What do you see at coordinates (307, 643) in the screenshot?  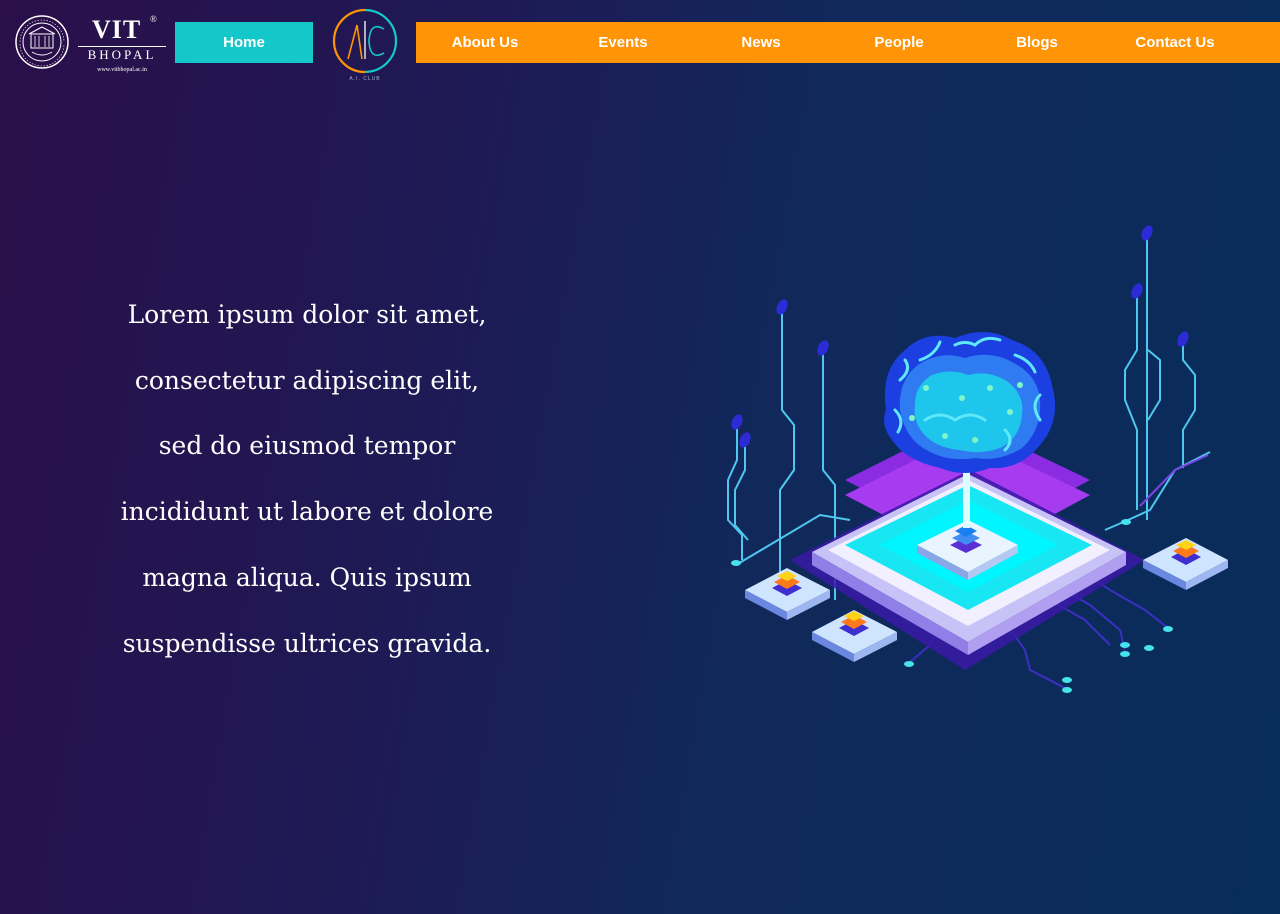 I see `hero-line: suspendisse ultrices gravida.` at bounding box center [307, 643].